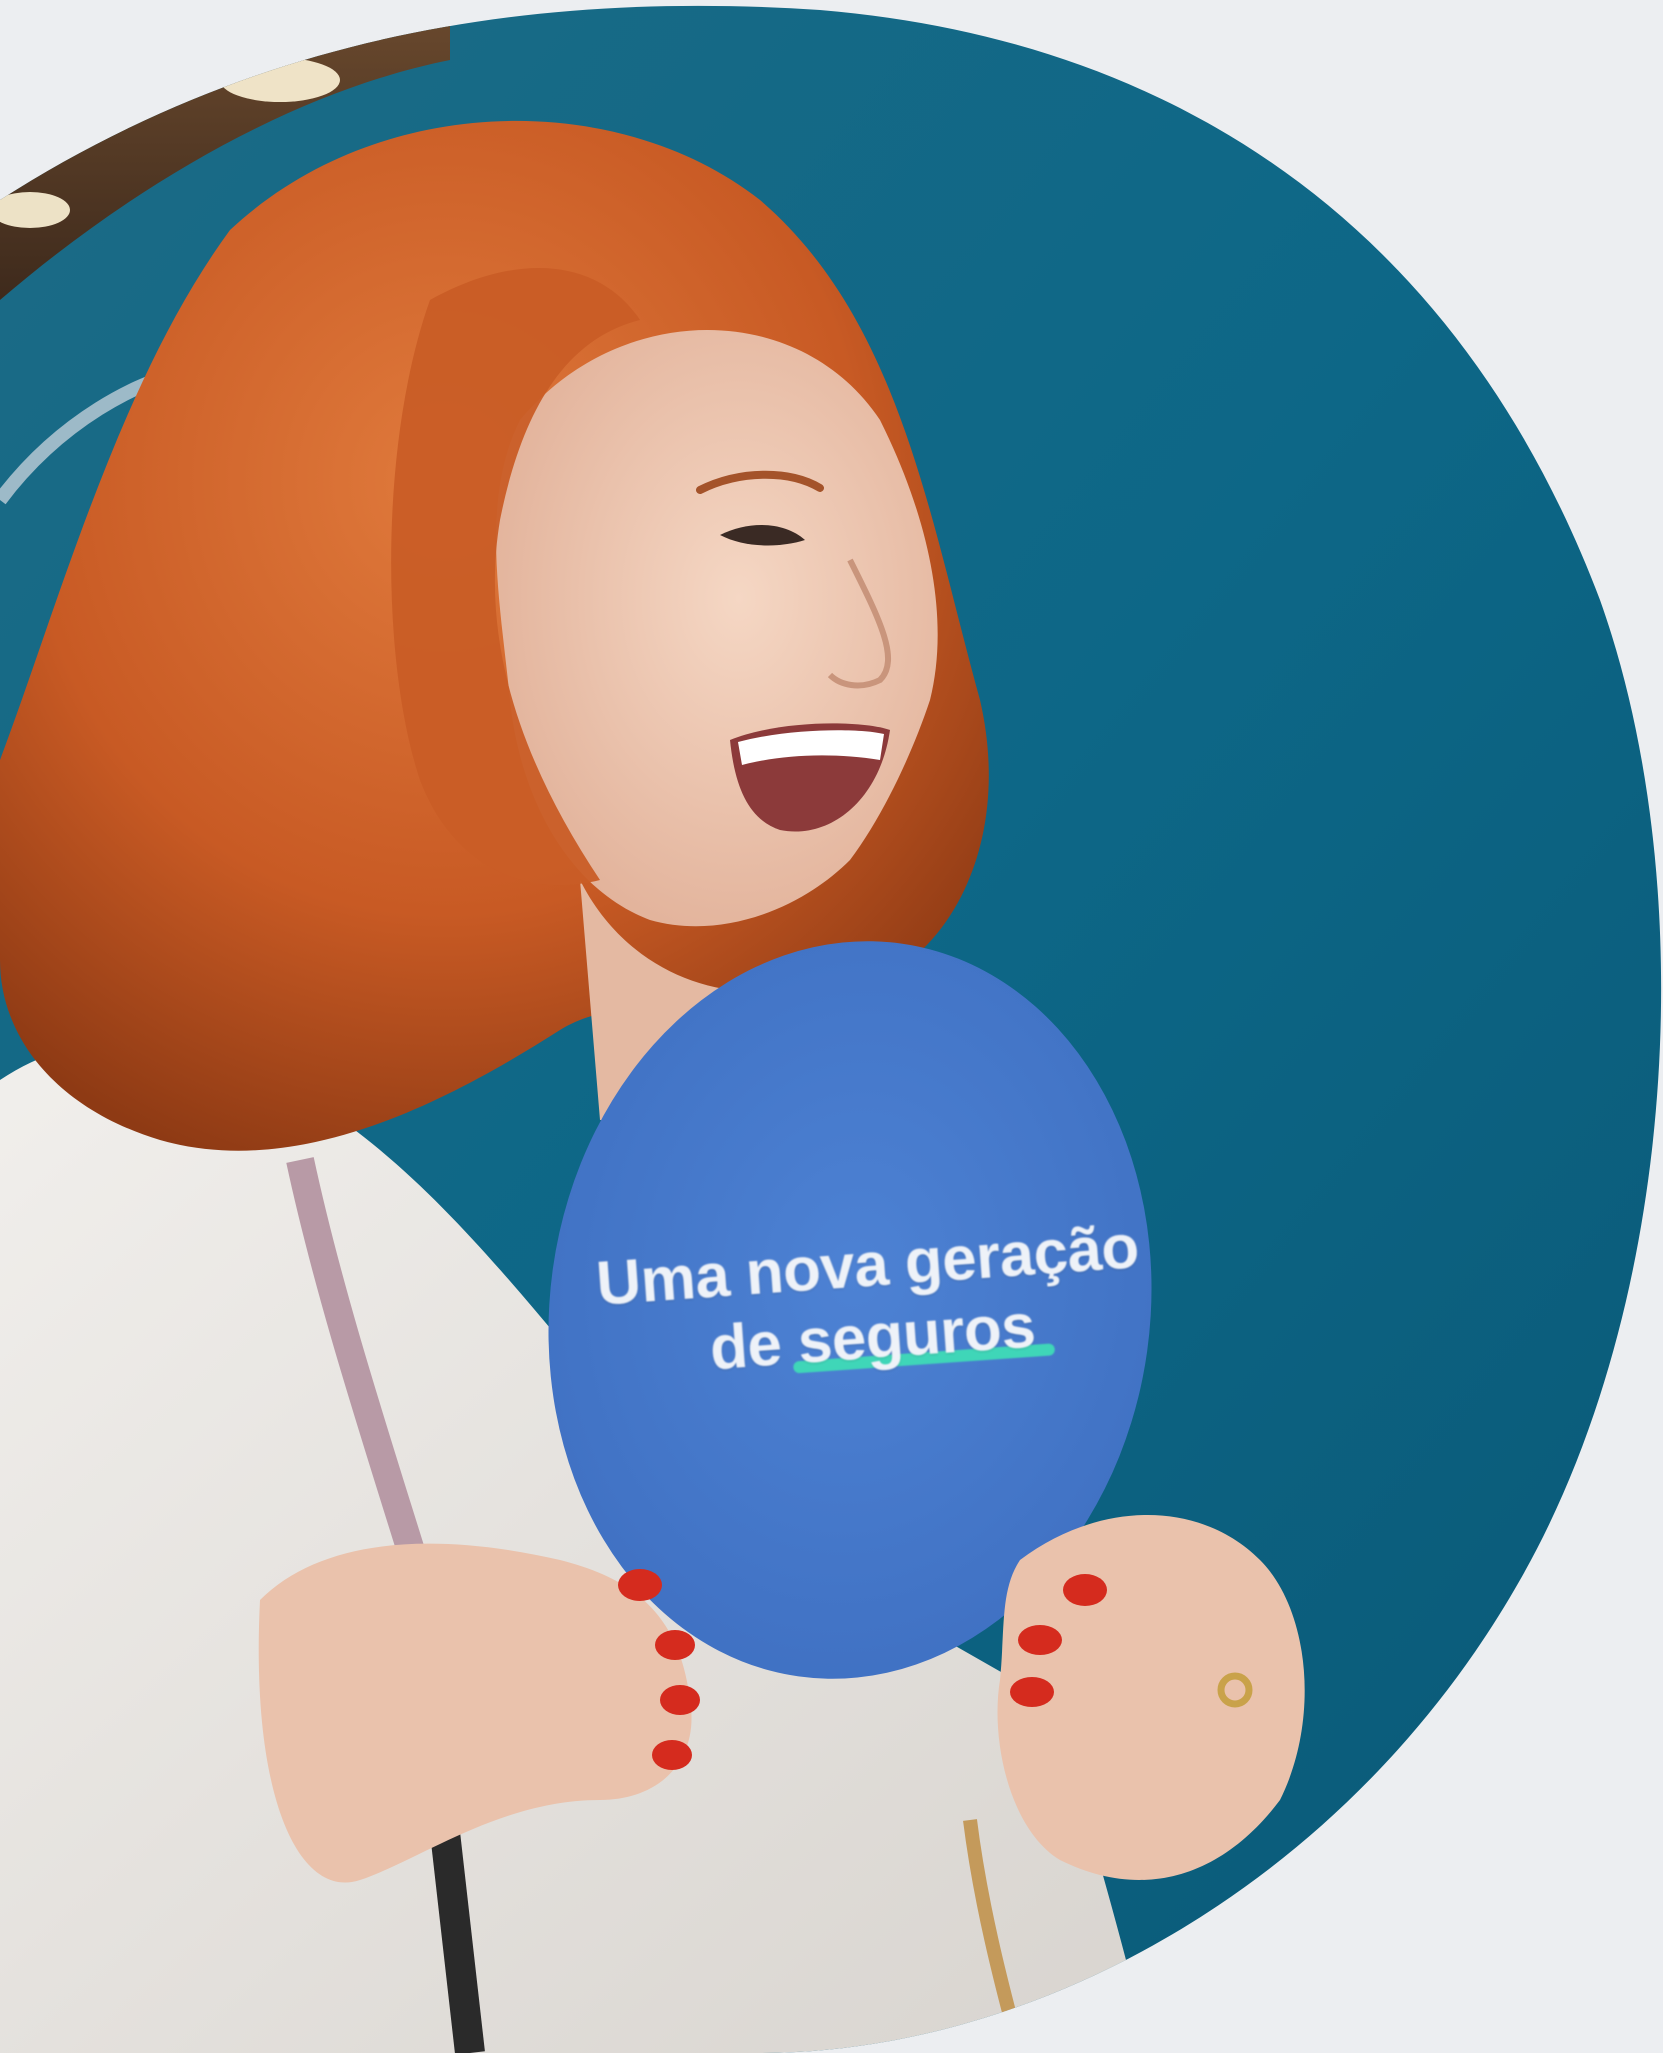 This screenshot has height=2053, width=1663. Describe the element at coordinates (916, 1334) in the screenshot. I see `sign-highlight-word: seguros` at that location.